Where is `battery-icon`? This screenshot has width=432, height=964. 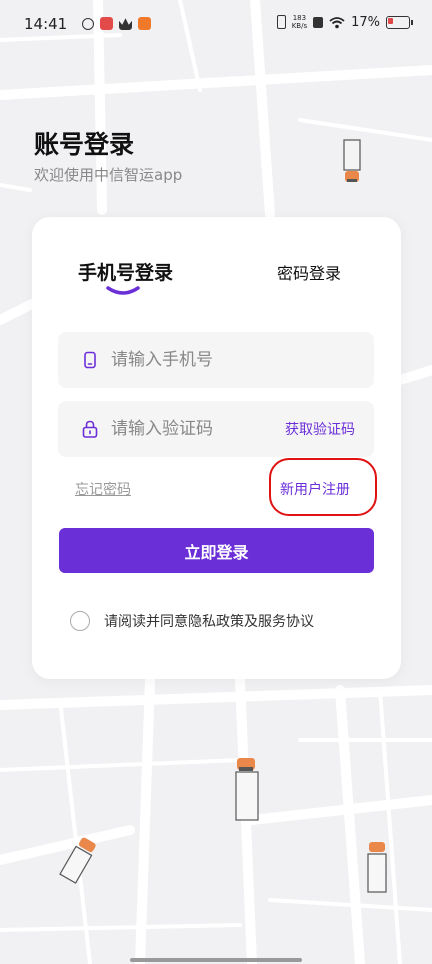 battery-icon is located at coordinates (399, 22).